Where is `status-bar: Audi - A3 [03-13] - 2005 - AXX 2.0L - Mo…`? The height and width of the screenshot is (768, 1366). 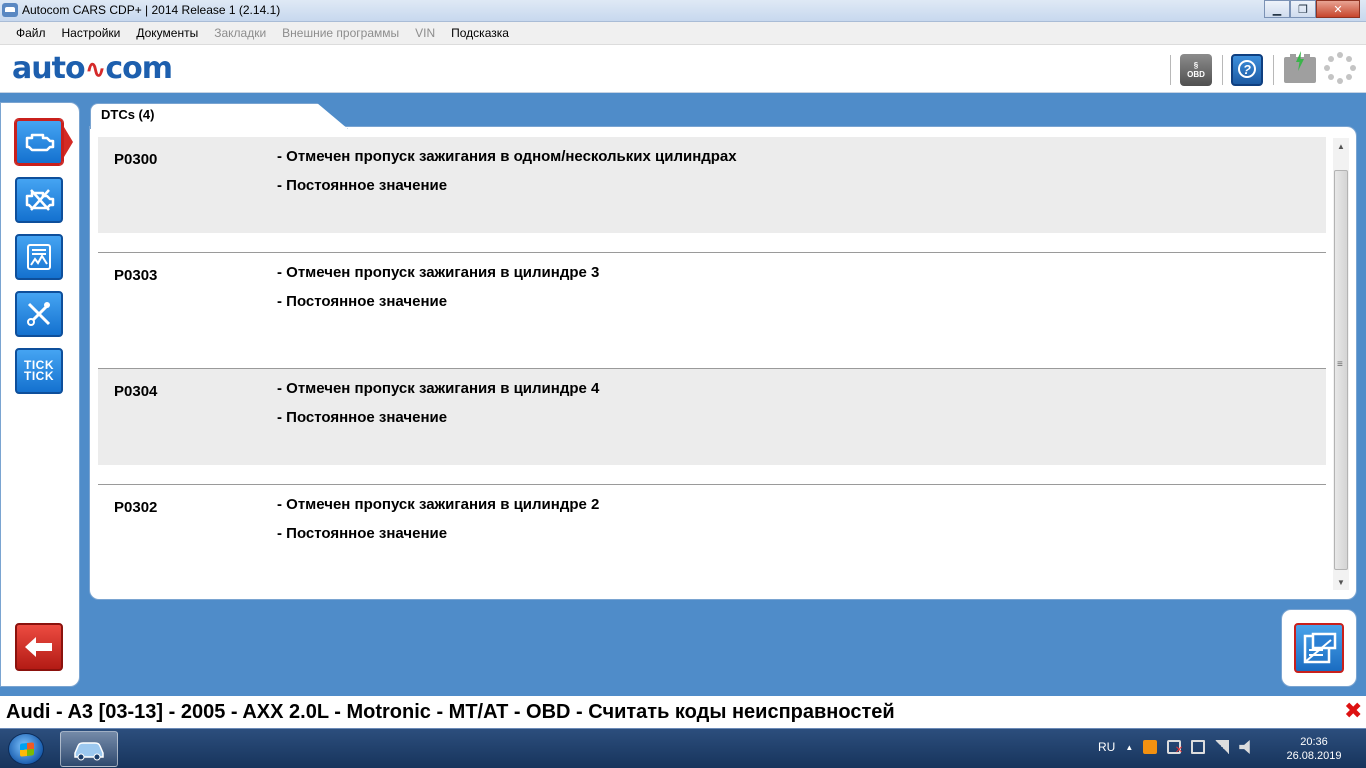 status-bar: Audi - A3 [03-13] - 2005 - AXX 2.0L - Mo… is located at coordinates (683, 712).